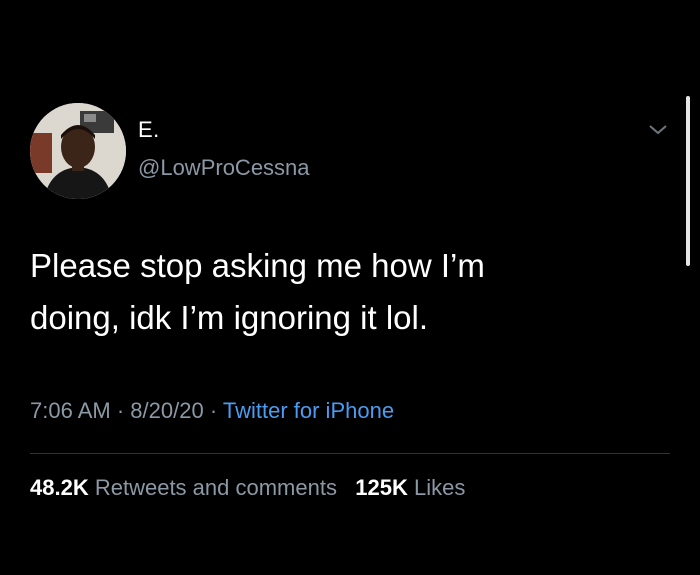 The height and width of the screenshot is (575, 700). I want to click on divider, so click(350, 453).